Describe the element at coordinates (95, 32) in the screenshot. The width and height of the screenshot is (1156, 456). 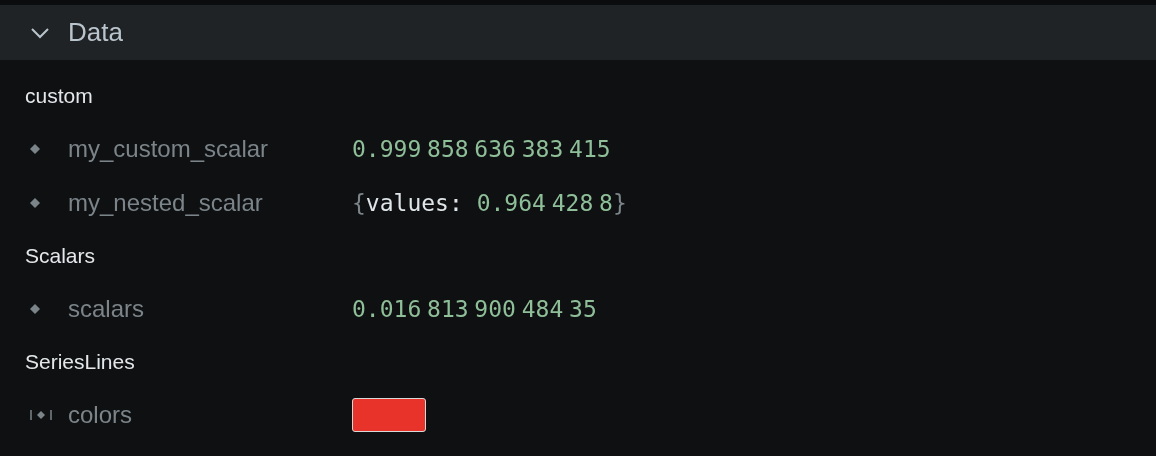
I see `panel-title: Data` at that location.